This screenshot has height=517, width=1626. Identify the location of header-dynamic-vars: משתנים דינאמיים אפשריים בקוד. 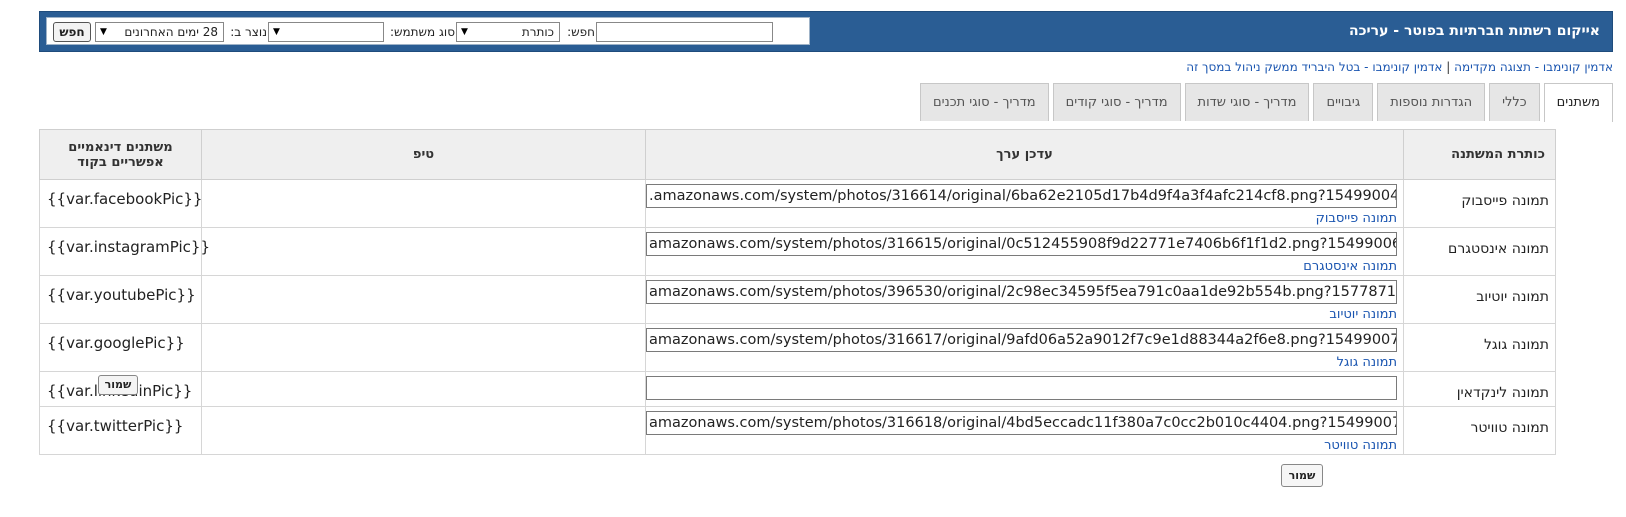
(120, 154).